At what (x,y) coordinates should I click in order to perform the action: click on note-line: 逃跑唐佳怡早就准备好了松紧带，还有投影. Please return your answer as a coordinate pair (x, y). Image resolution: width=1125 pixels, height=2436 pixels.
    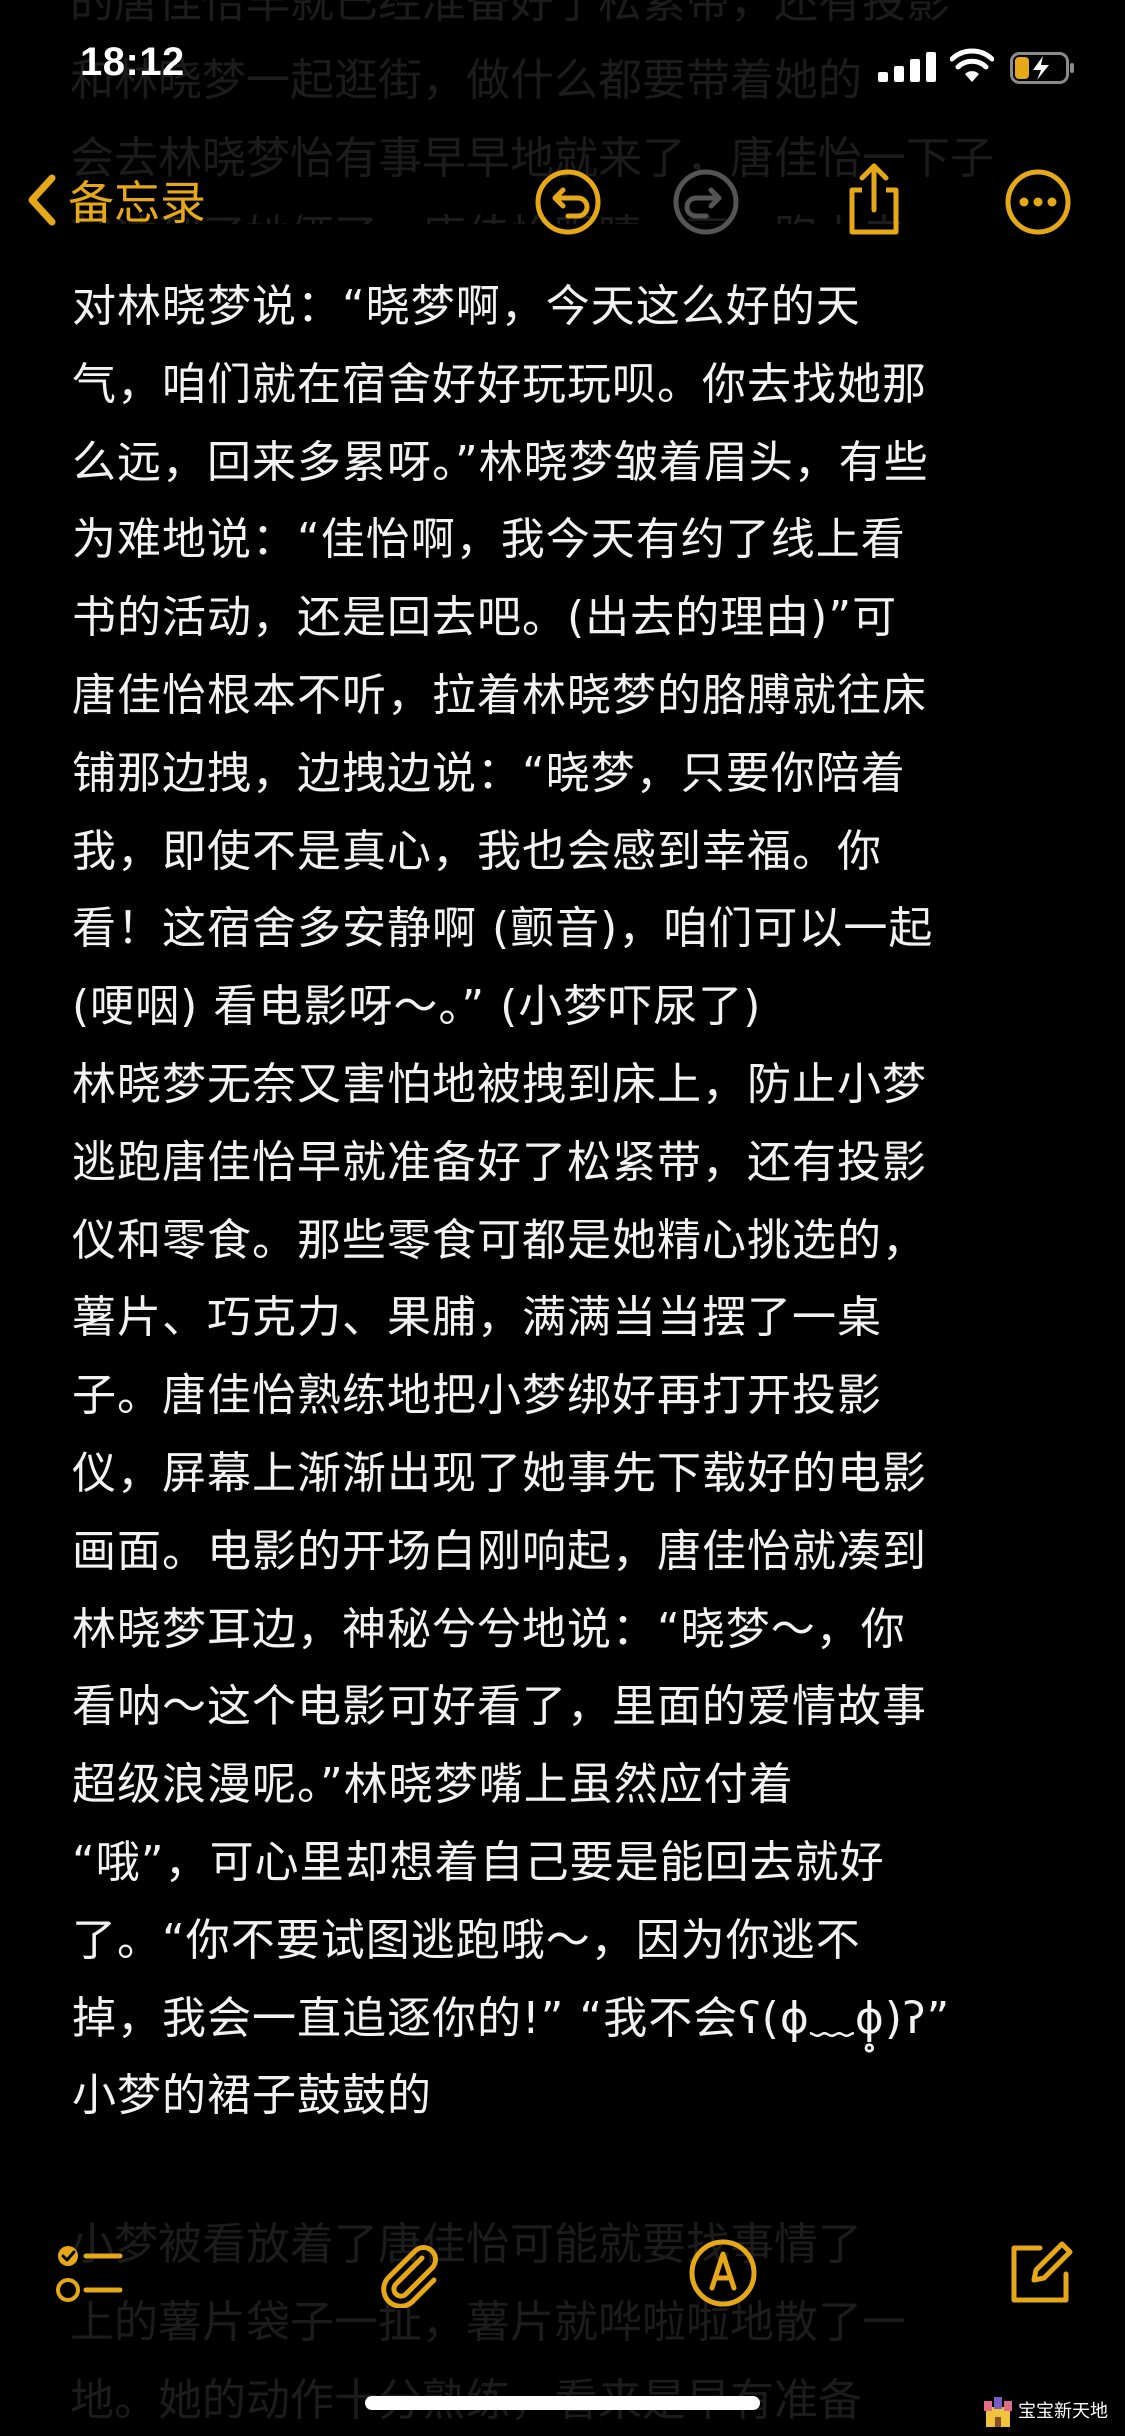
    Looking at the image, I should click on (499, 1162).